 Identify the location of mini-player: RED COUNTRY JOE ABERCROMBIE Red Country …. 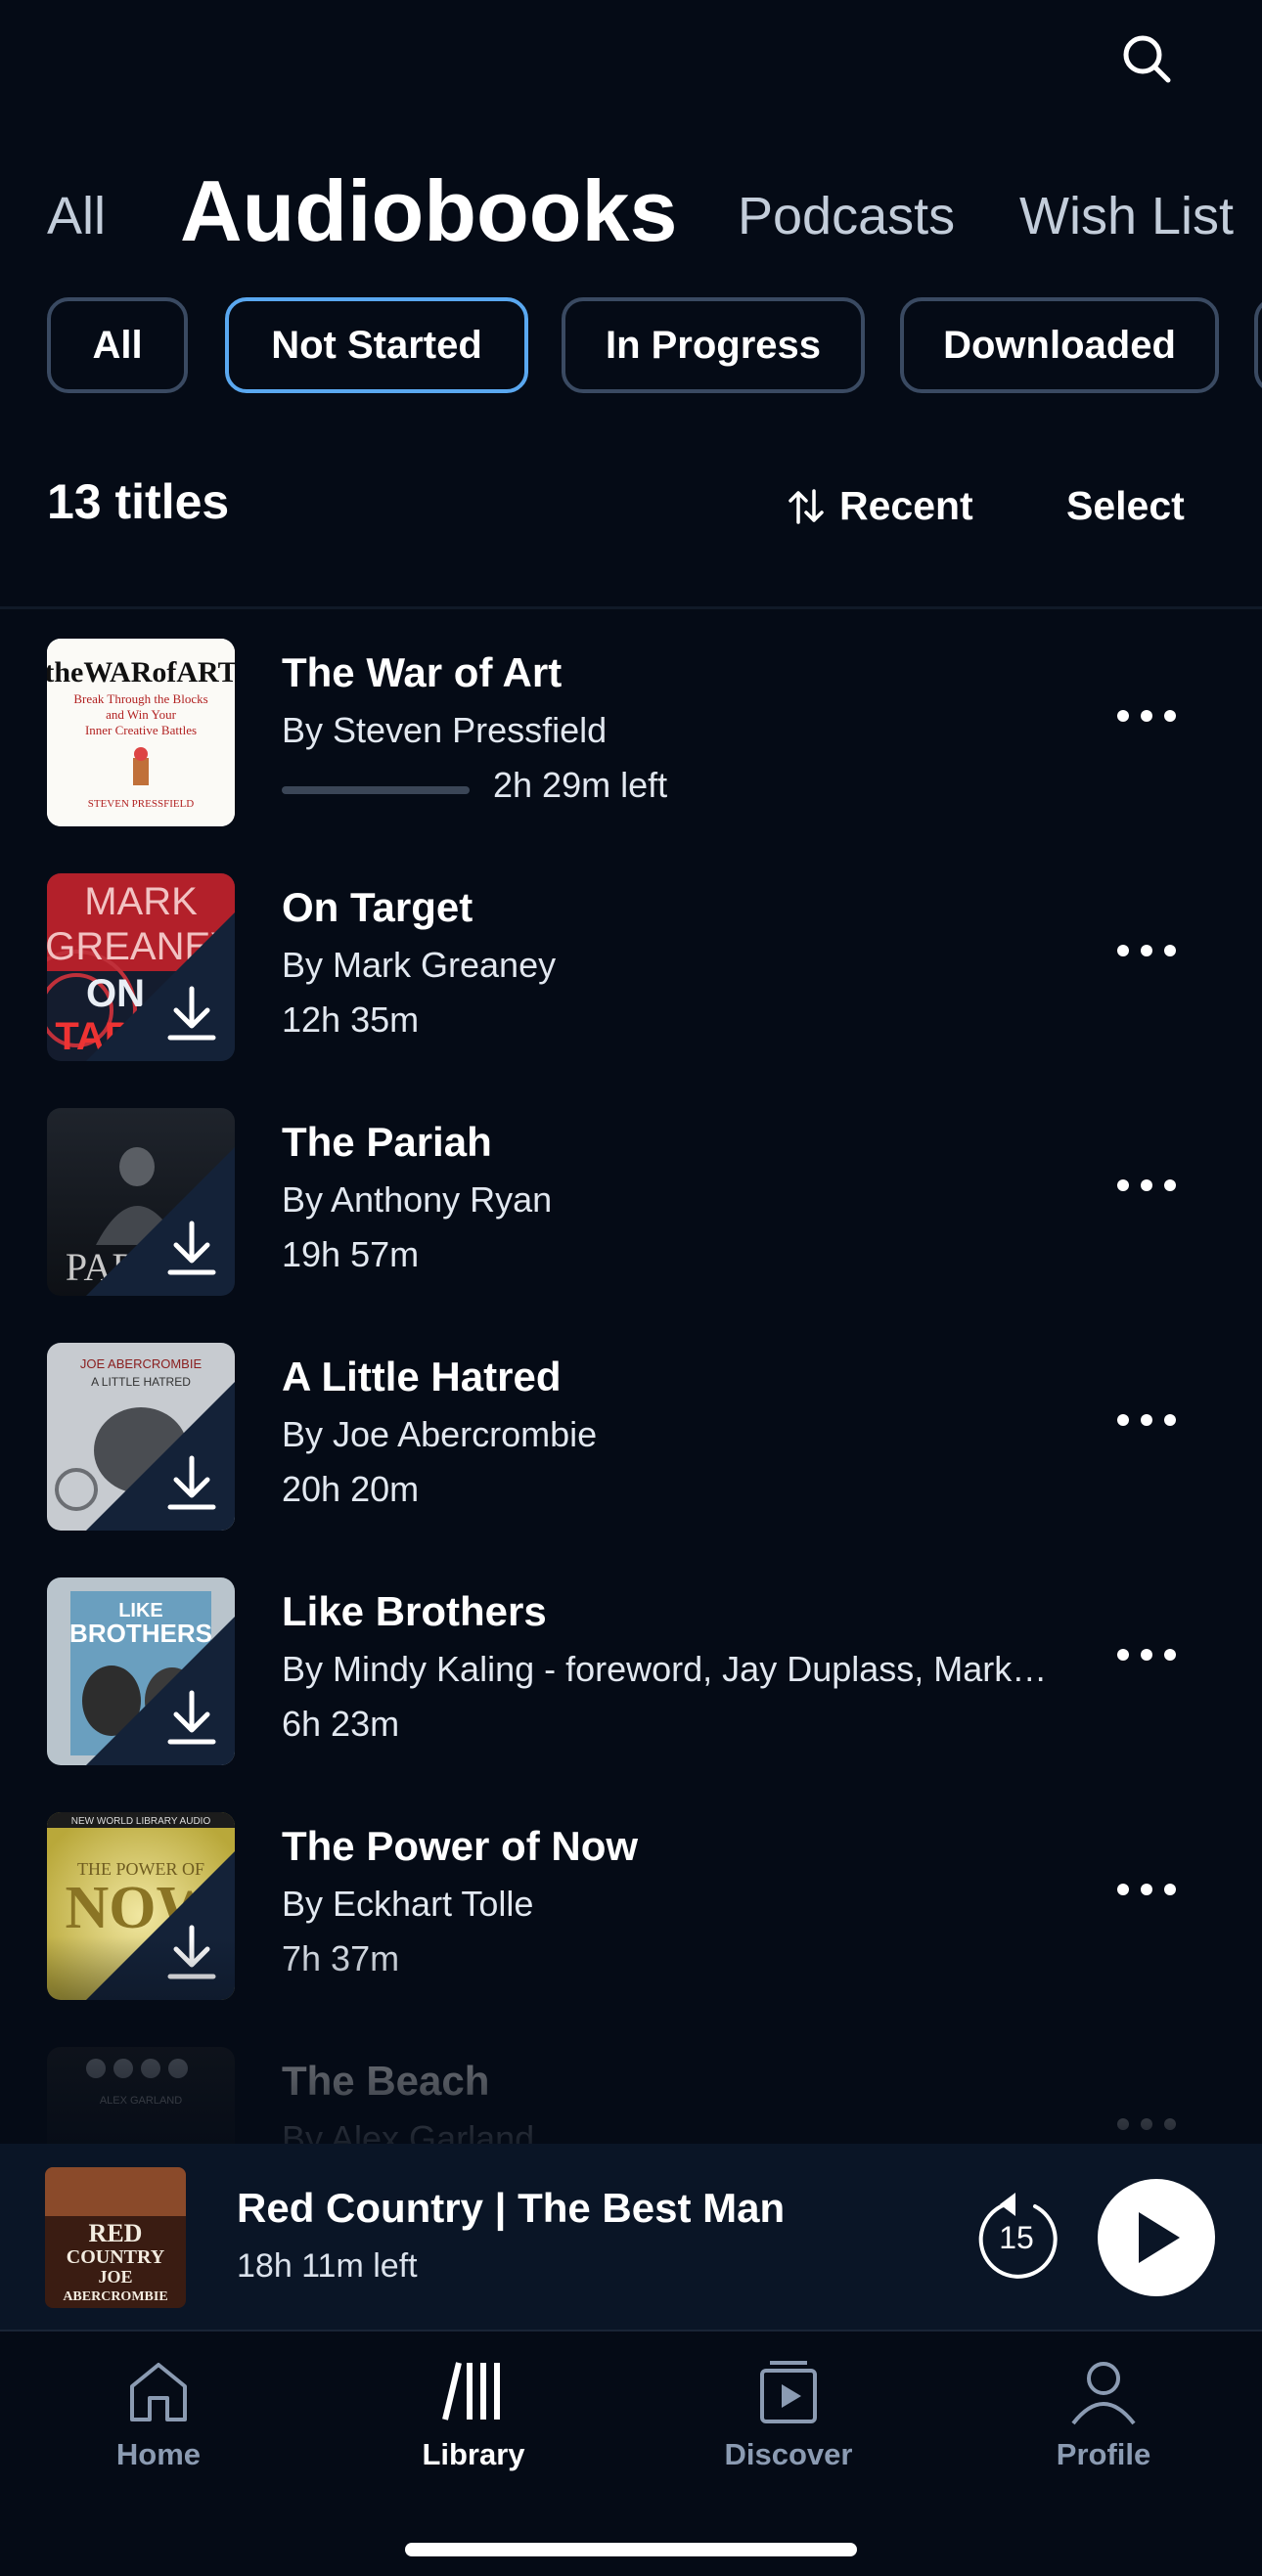
(631, 2237).